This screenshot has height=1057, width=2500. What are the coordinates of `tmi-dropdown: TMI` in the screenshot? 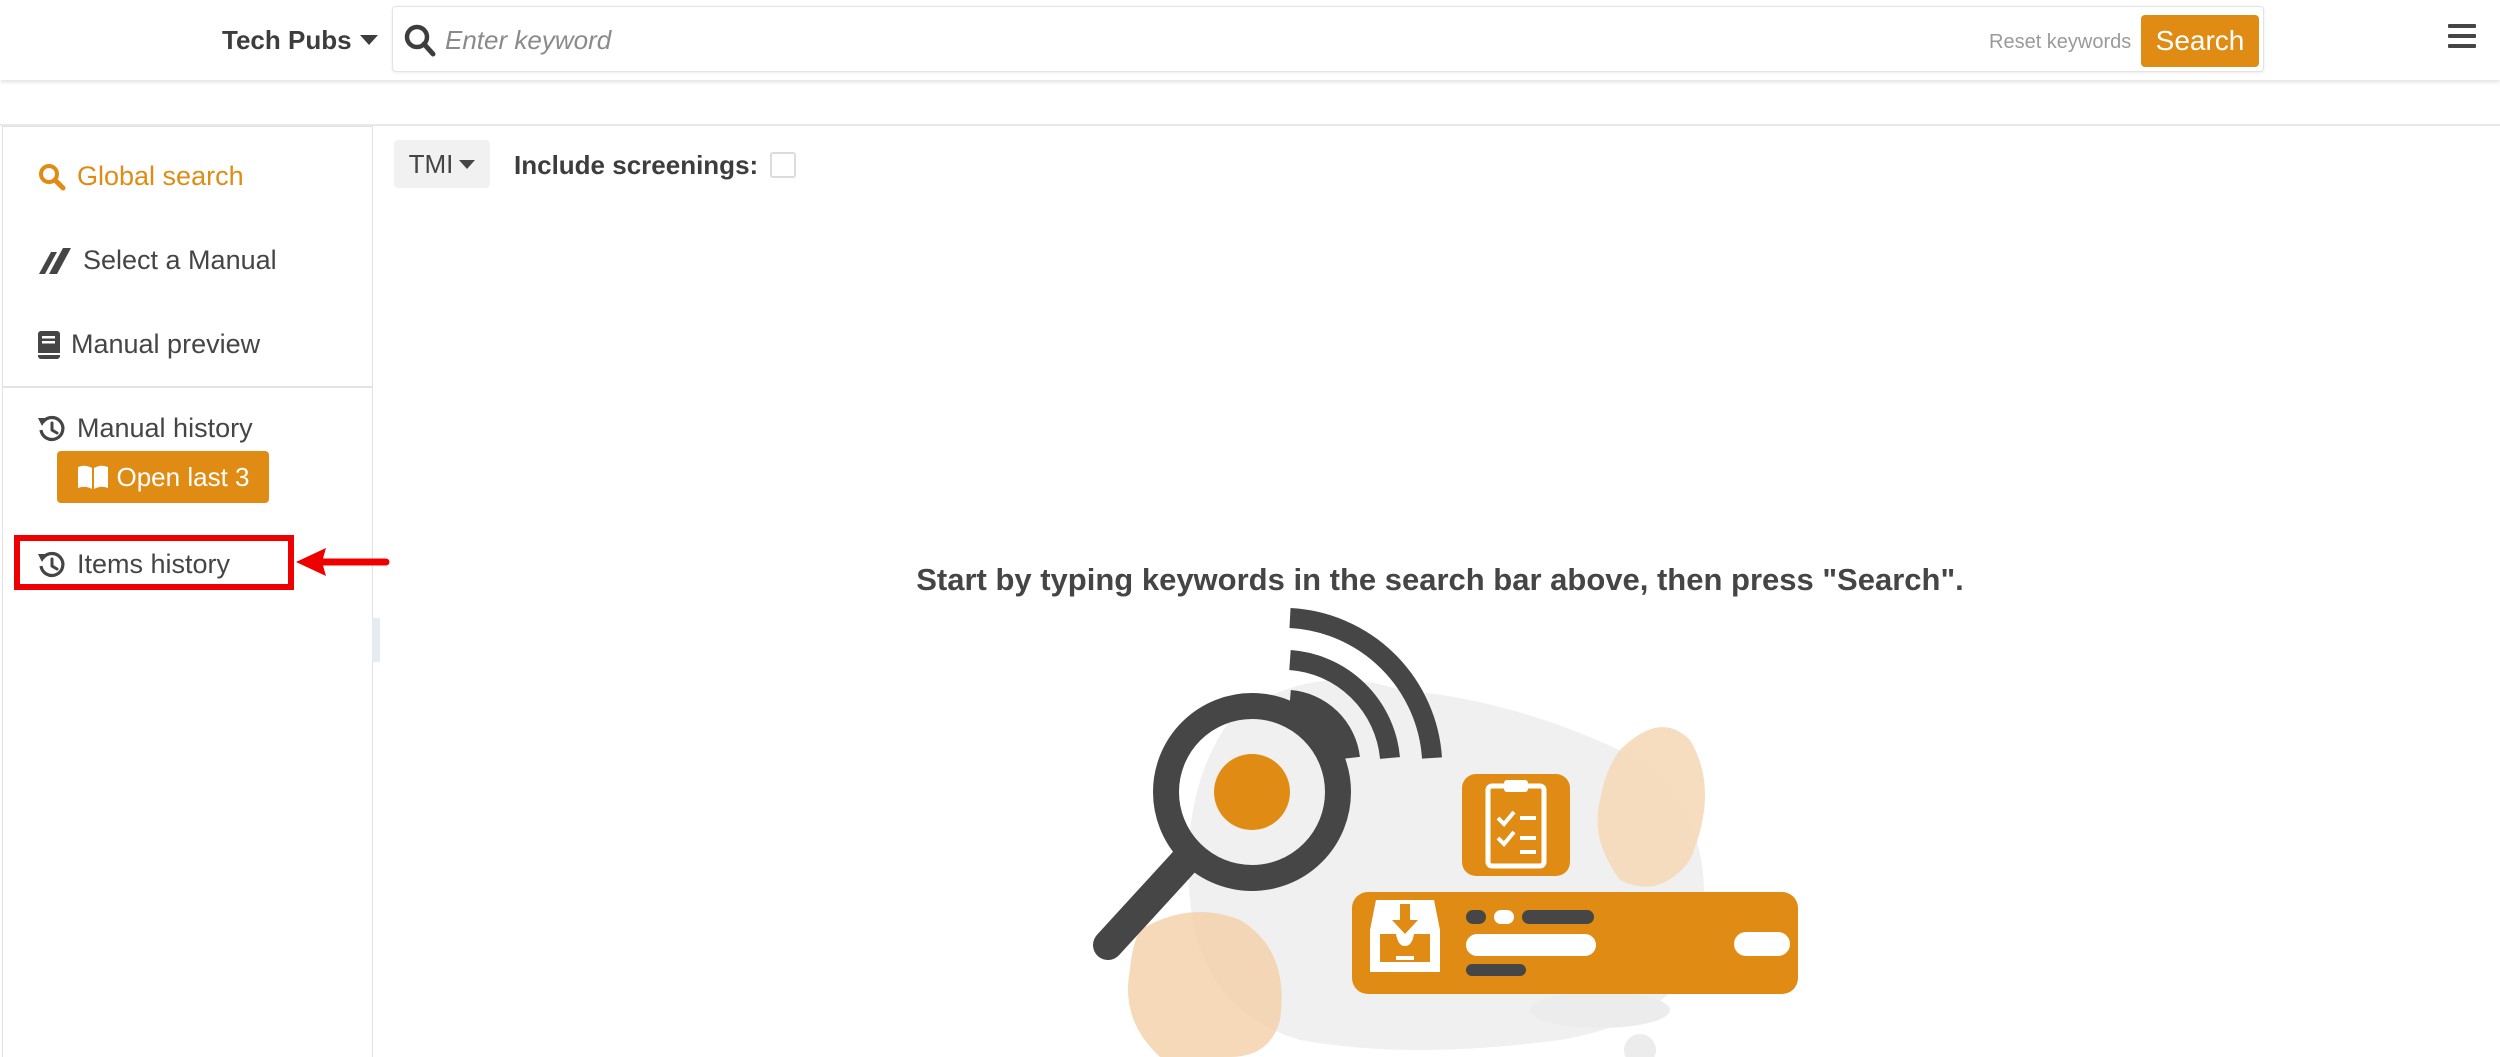 It's located at (442, 164).